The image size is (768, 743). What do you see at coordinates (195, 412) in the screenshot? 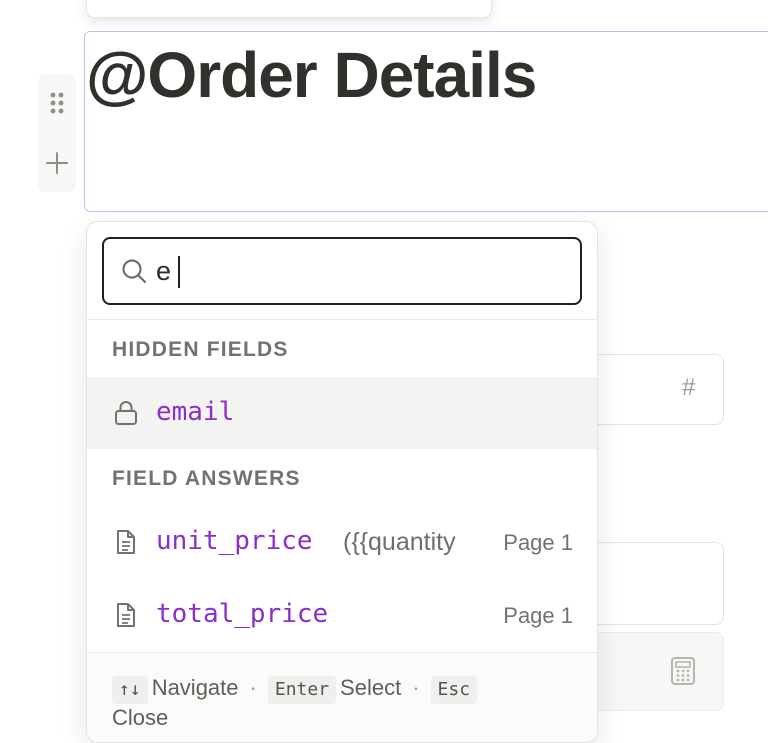
I see `field-name: email` at bounding box center [195, 412].